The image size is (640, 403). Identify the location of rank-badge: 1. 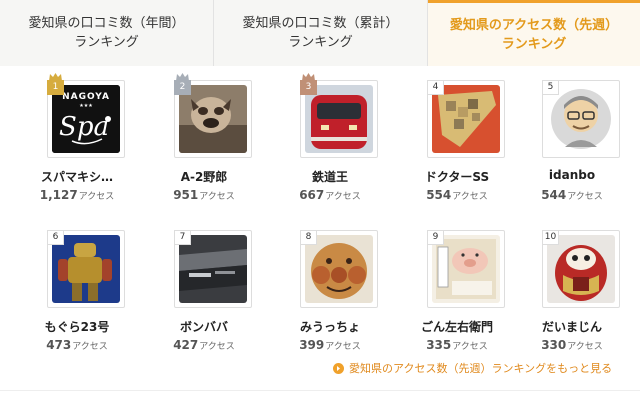
(55, 87).